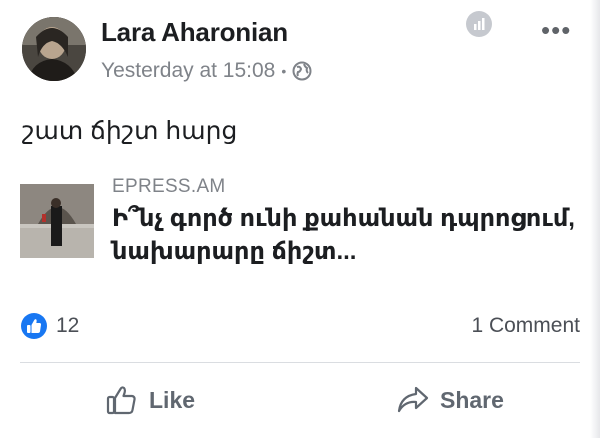  I want to click on share-label: Share, so click(472, 399).